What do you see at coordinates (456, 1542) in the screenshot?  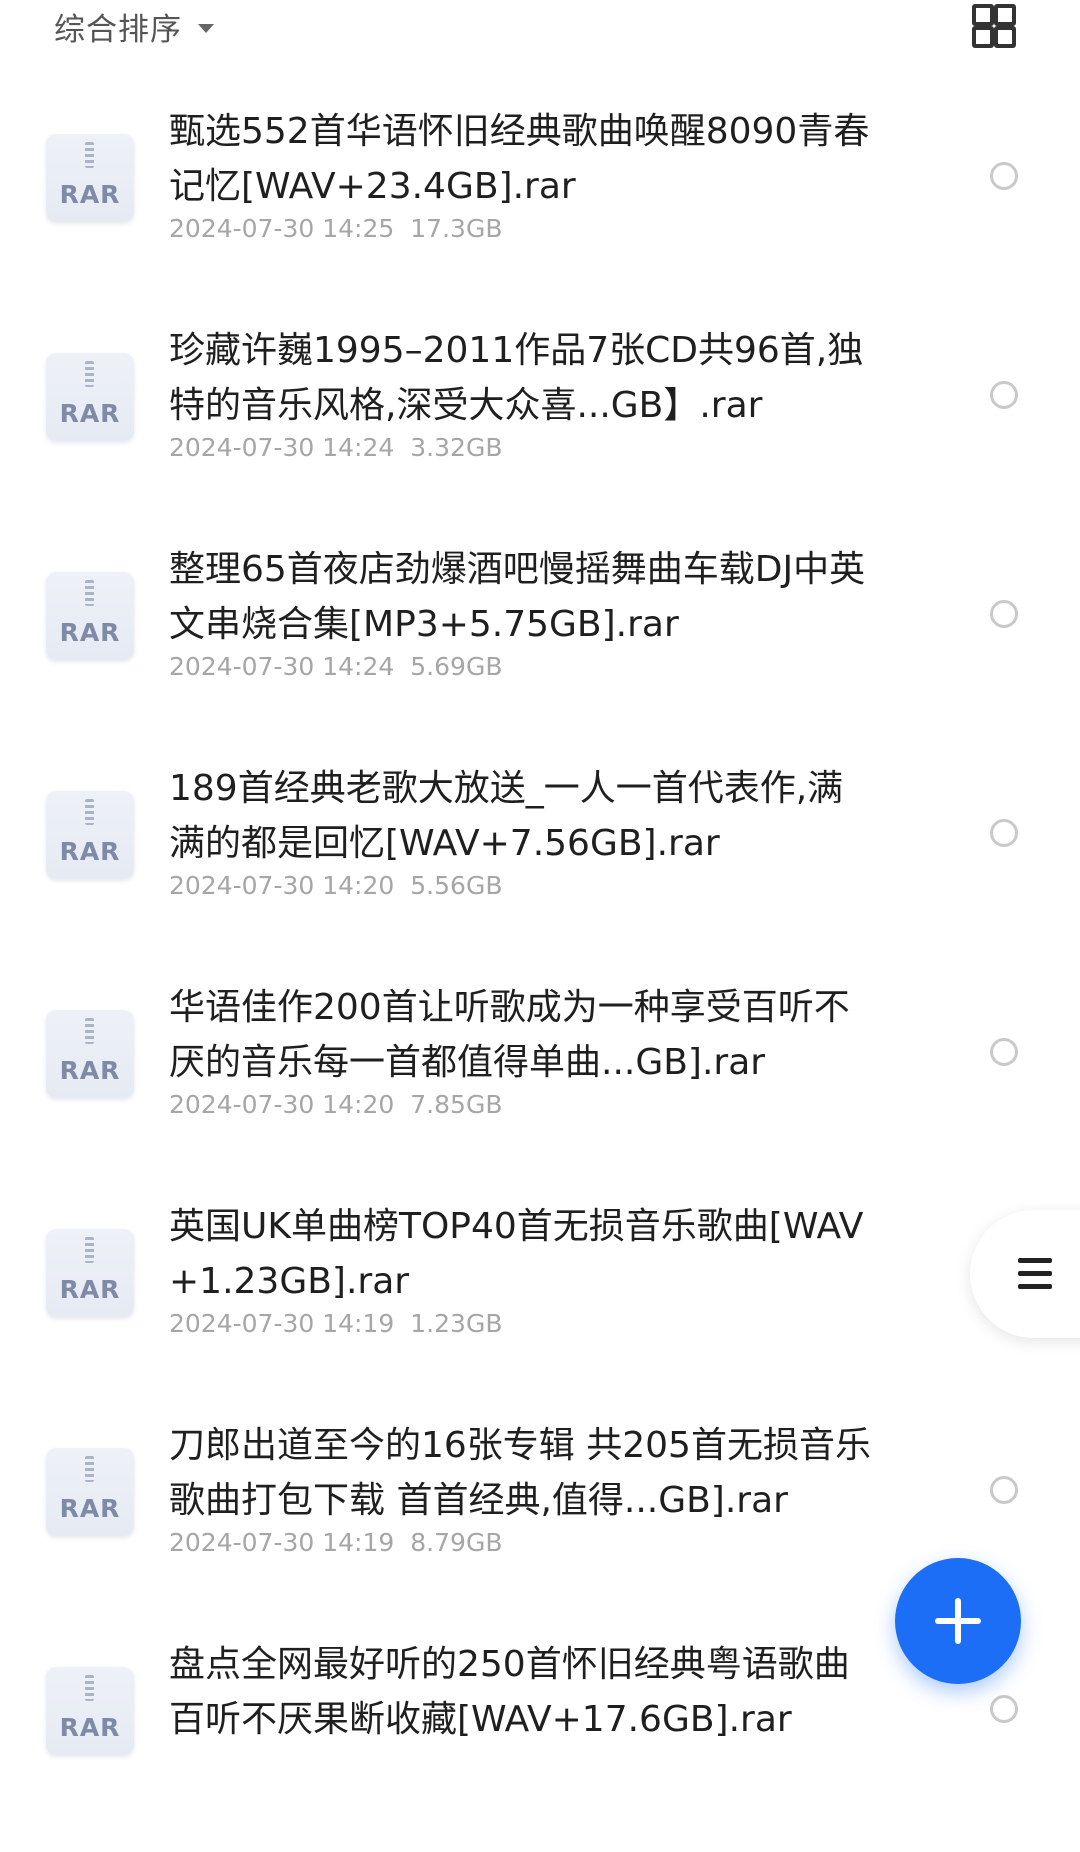 I see `file-size: 8.79GB` at bounding box center [456, 1542].